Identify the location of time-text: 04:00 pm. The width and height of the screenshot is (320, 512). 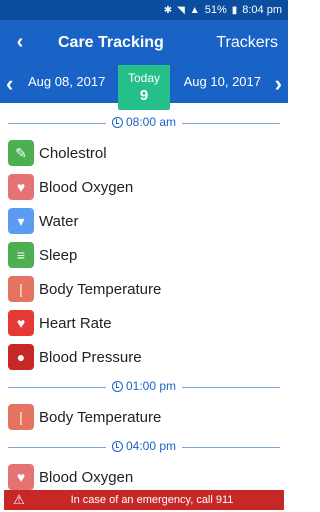
(151, 446).